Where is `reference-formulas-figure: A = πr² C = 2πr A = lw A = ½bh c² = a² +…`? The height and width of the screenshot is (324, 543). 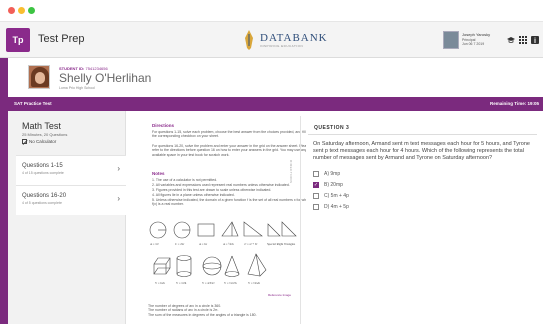
reference-formulas-figure: A = πr² C = 2πr A = lw A = ½bh c² = a² +… is located at coordinates (223, 253).